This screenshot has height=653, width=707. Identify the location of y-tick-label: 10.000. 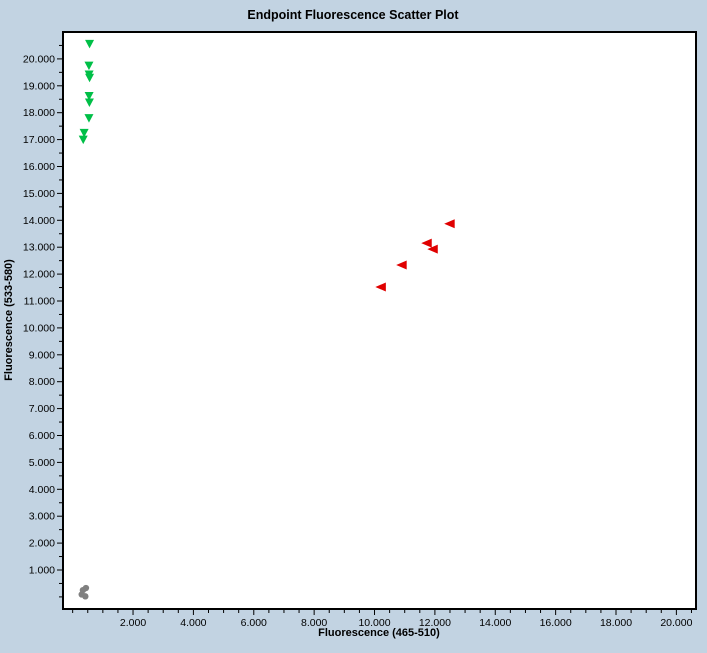
(39, 328).